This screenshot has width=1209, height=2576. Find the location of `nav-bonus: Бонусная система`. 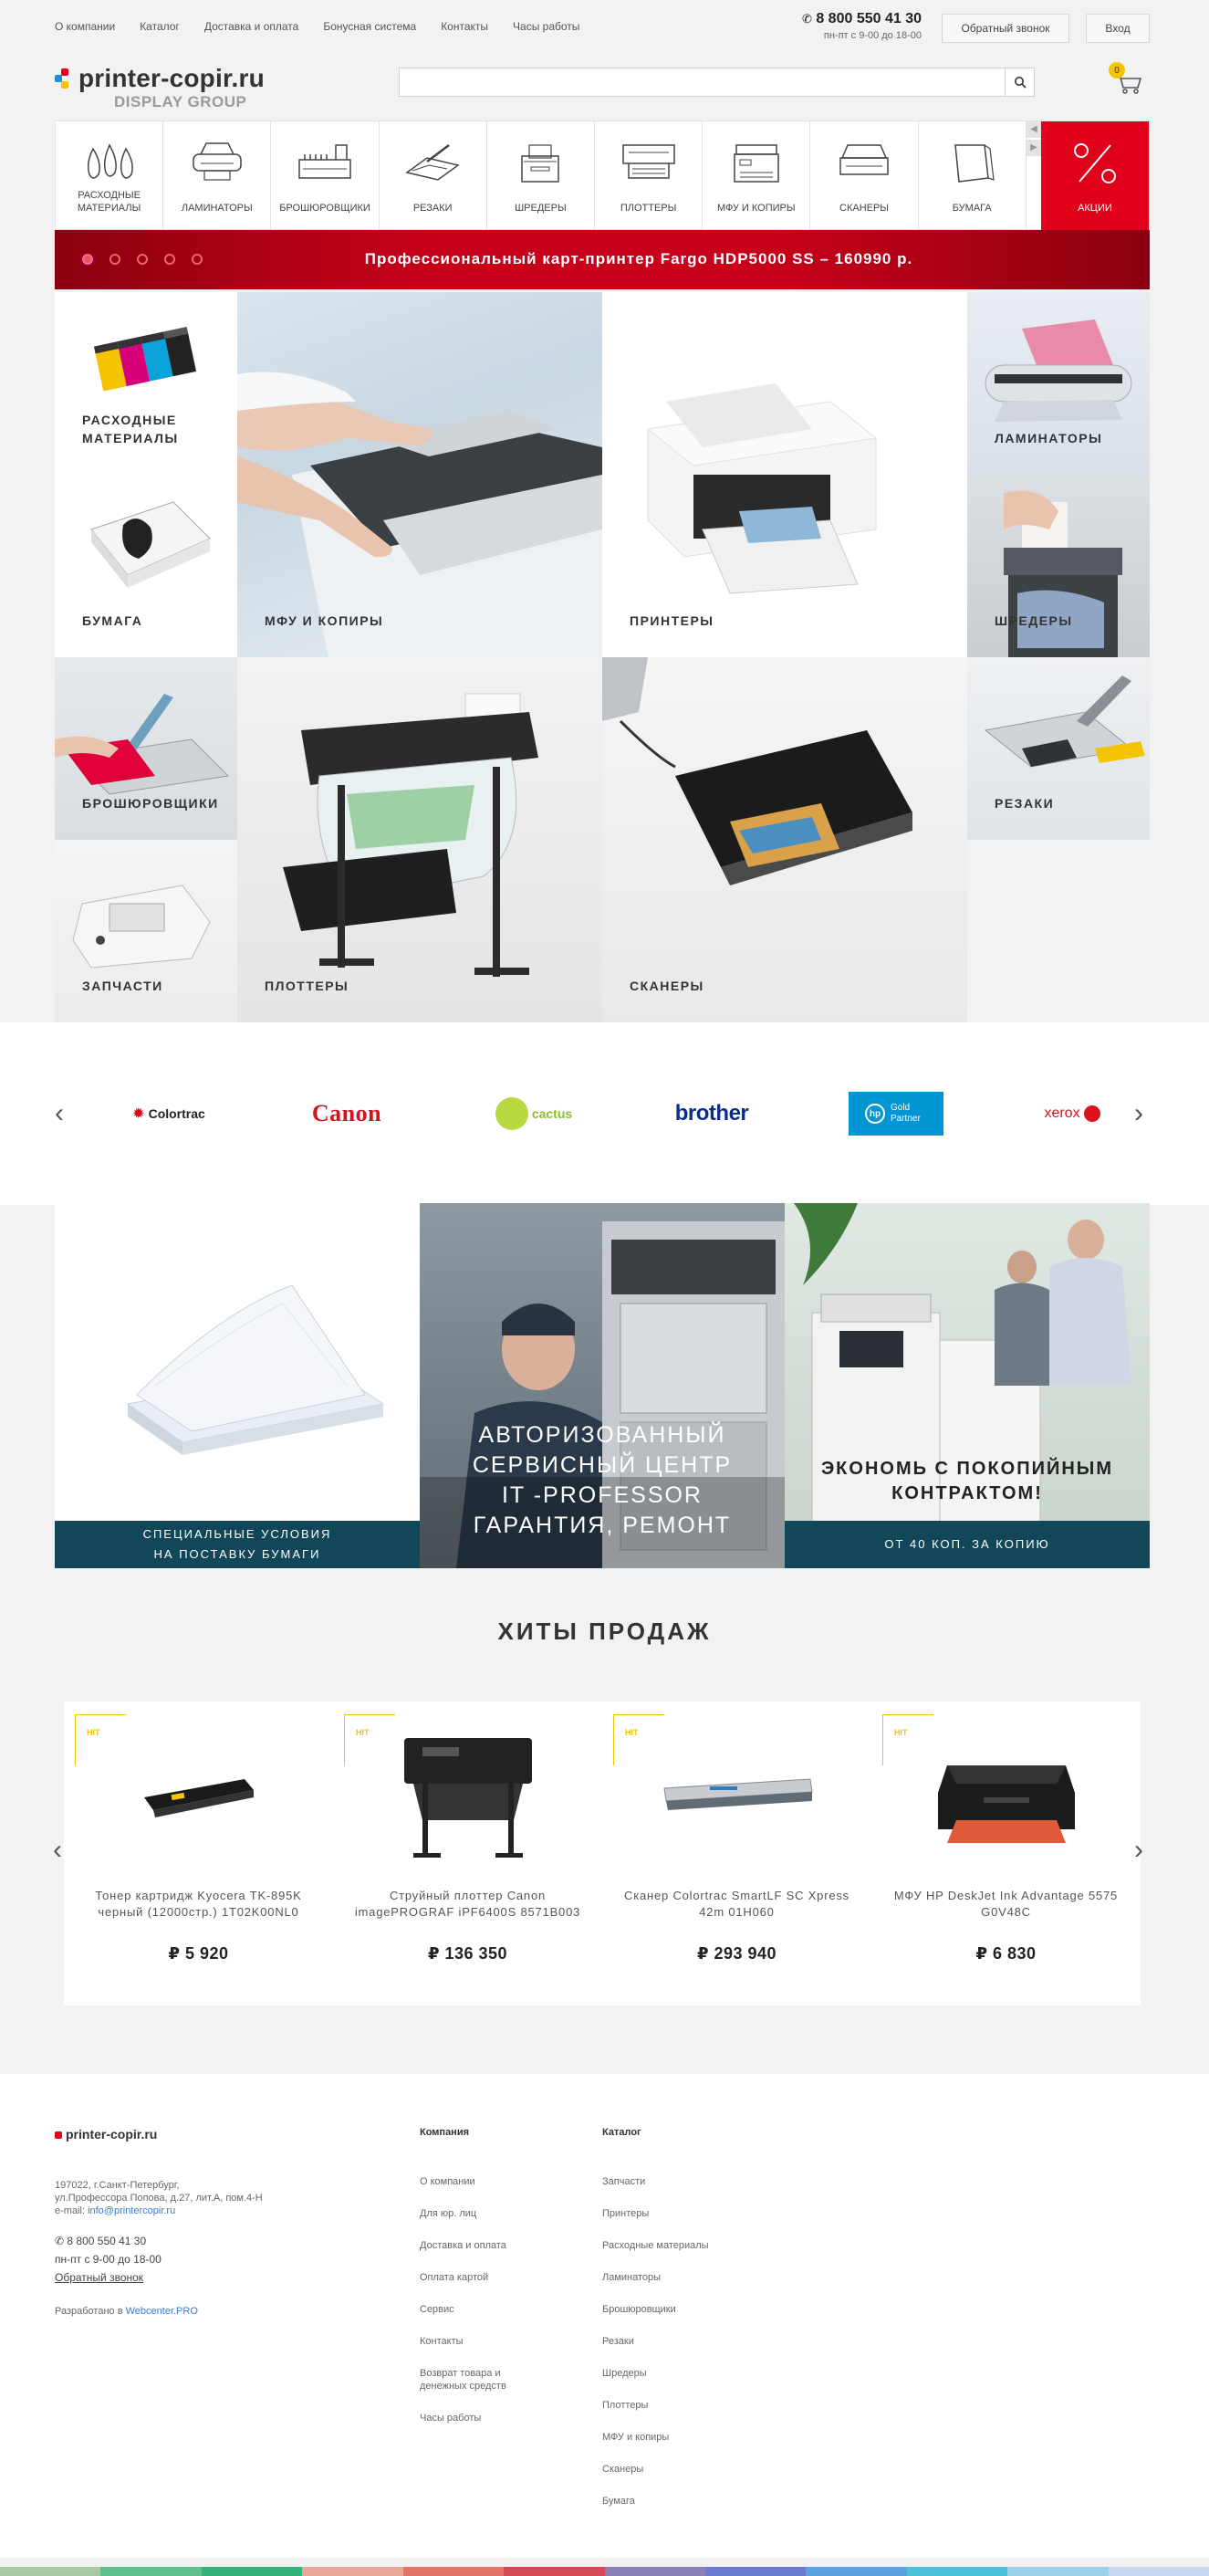

nav-bonus: Бонусная система is located at coordinates (370, 26).